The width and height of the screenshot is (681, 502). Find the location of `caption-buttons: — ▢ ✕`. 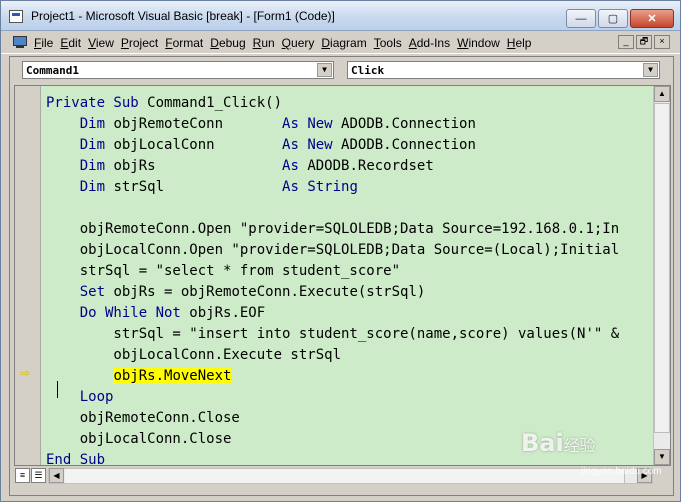

caption-buttons: — ▢ ✕ is located at coordinates (620, 18).